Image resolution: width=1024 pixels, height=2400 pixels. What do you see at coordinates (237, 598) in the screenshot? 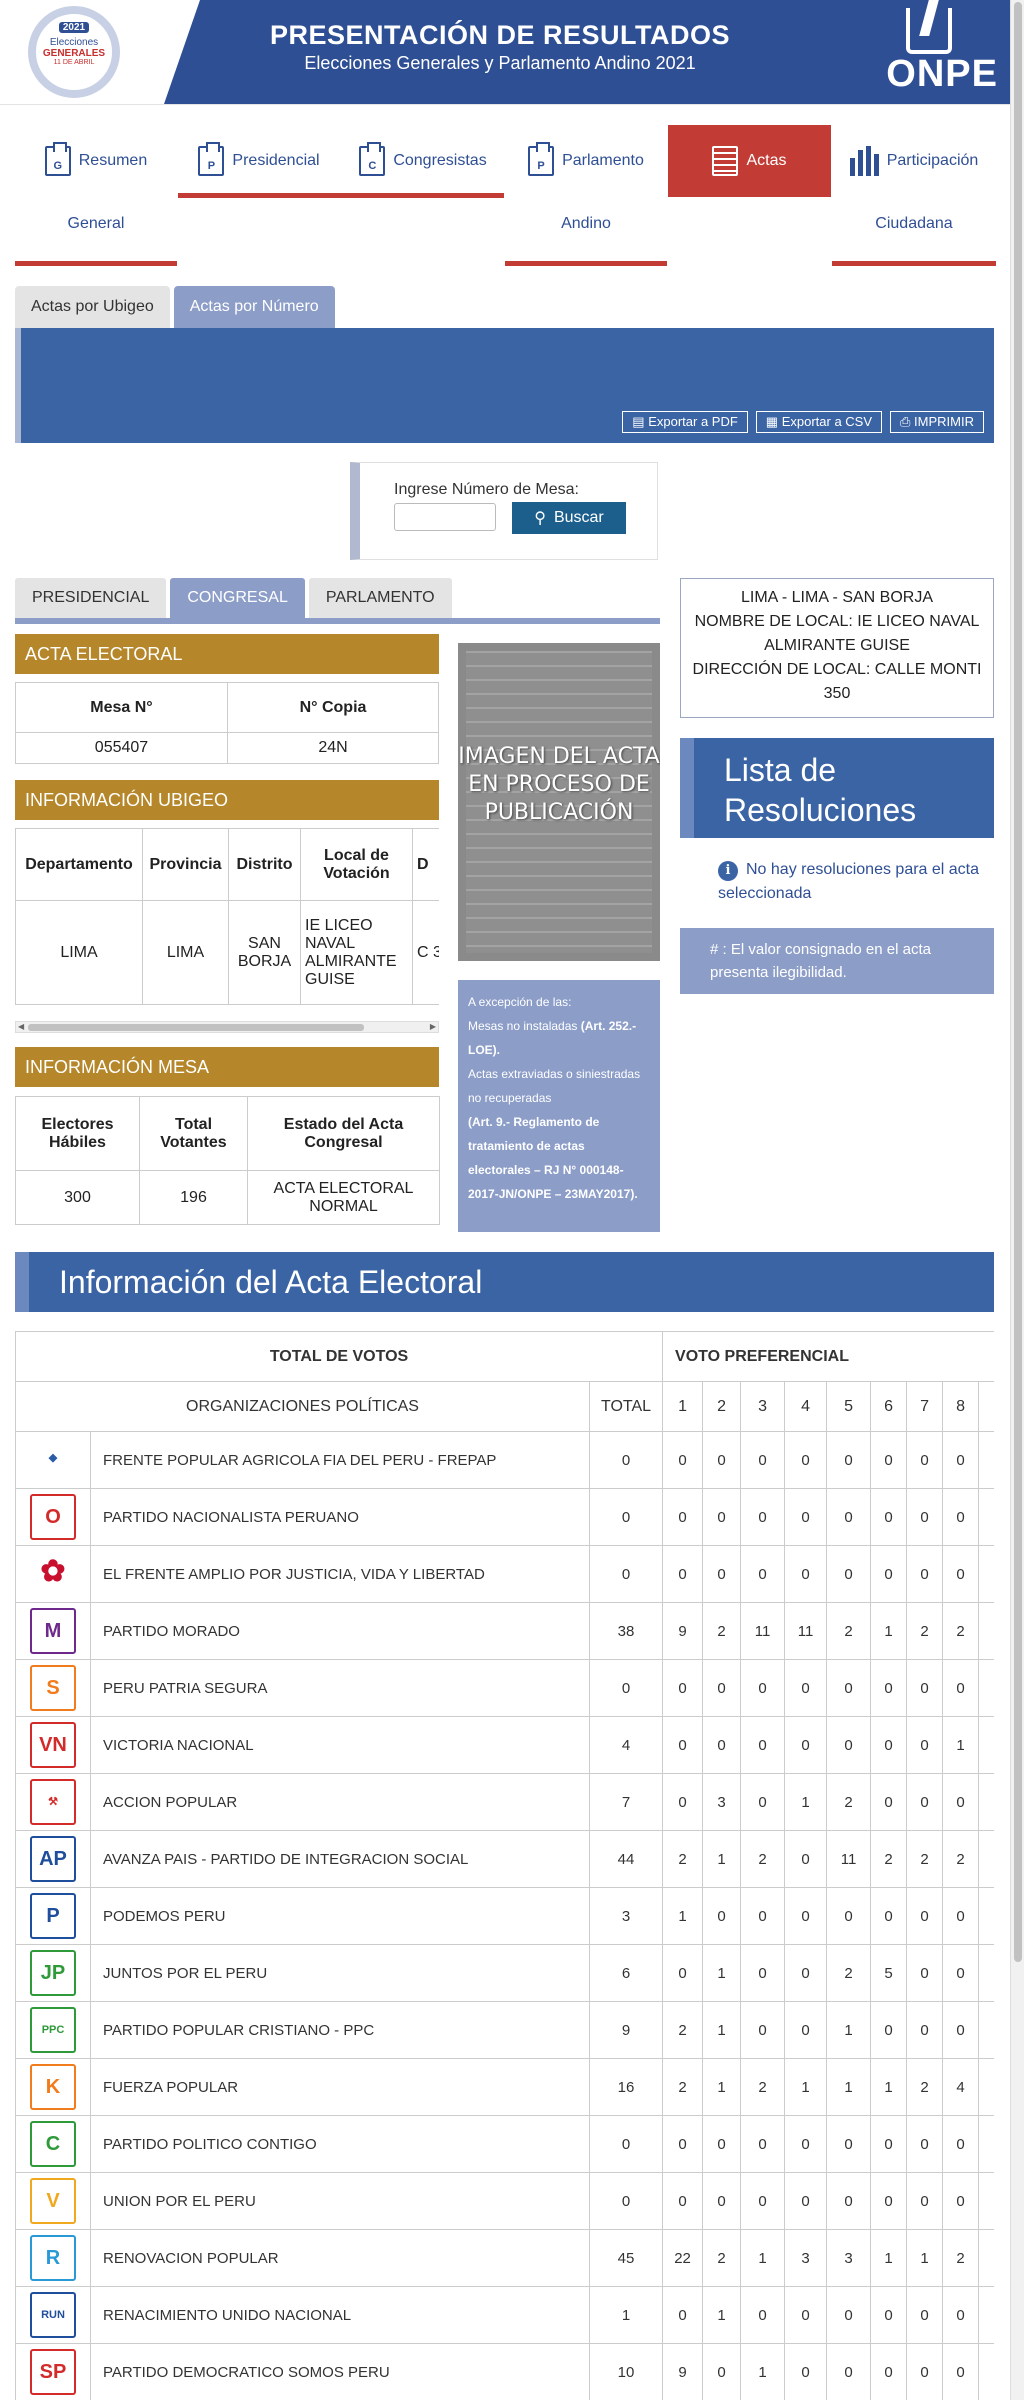
I see `tab-congresal: CONGRESAL` at bounding box center [237, 598].